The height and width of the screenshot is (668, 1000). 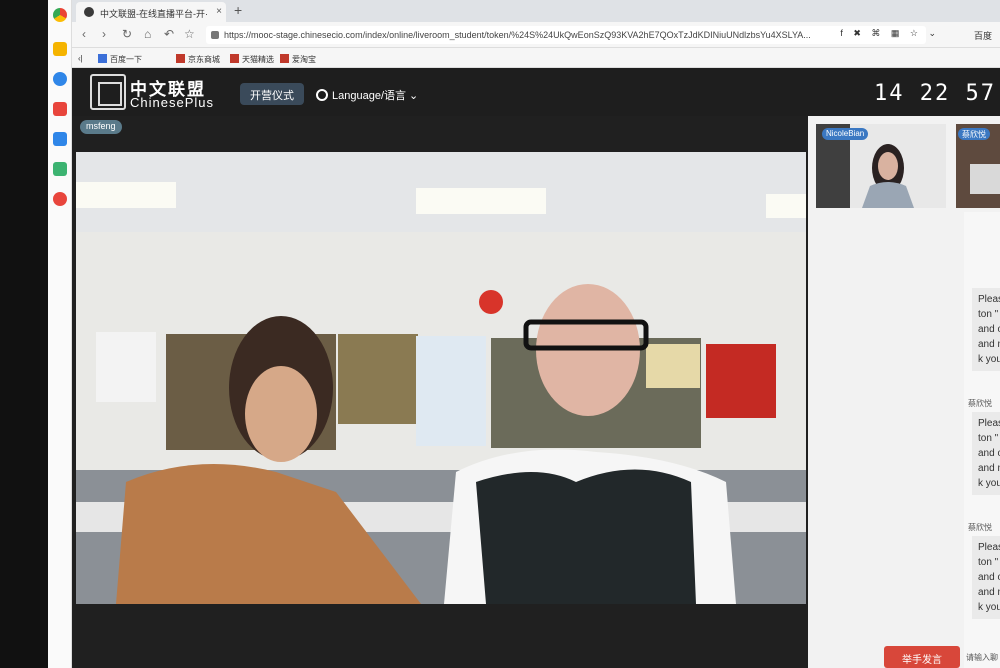 I want to click on lock-icon, so click(x=215, y=35).